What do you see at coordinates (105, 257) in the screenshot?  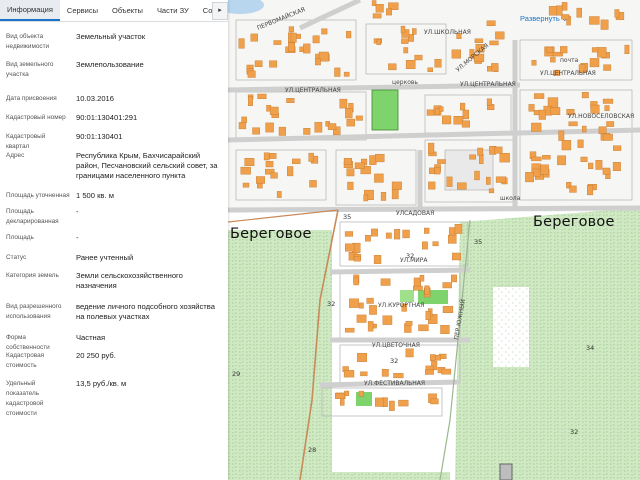 I see `info-value: Ранее учтенный` at bounding box center [105, 257].